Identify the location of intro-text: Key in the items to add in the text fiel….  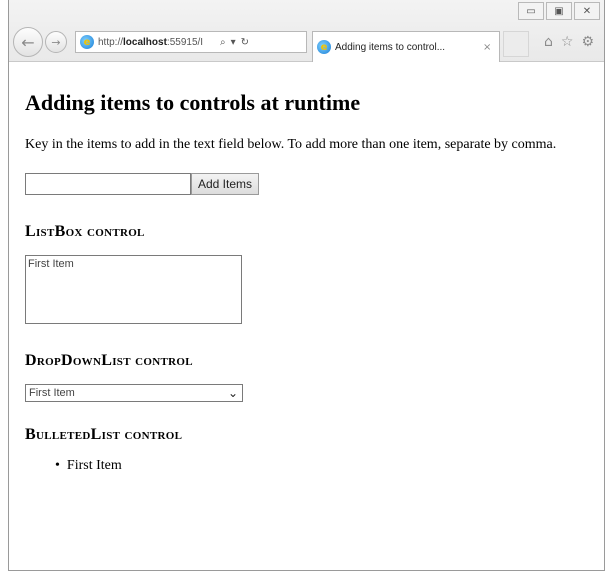
(291, 144).